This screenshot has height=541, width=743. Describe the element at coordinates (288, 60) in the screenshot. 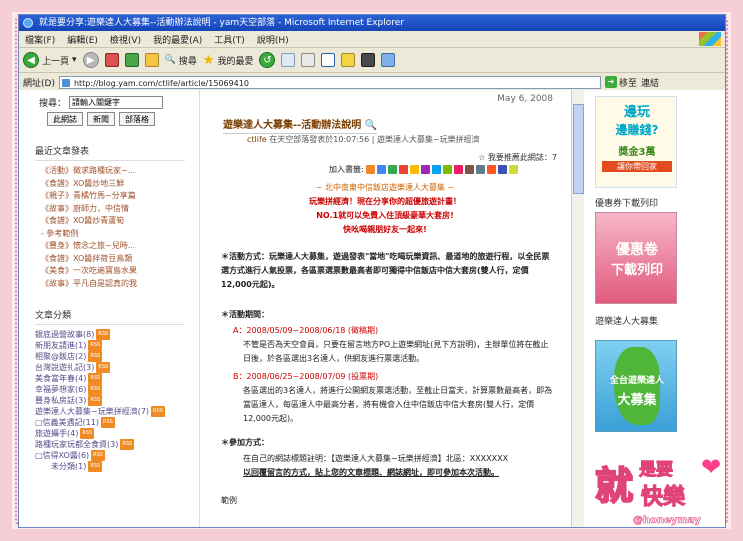

I see `mail-button` at that location.